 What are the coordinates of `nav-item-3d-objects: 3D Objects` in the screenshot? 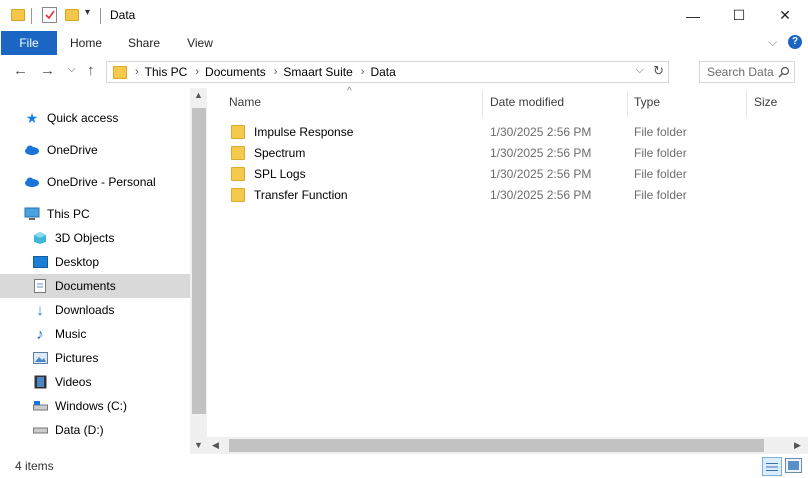 It's located at (111, 238).